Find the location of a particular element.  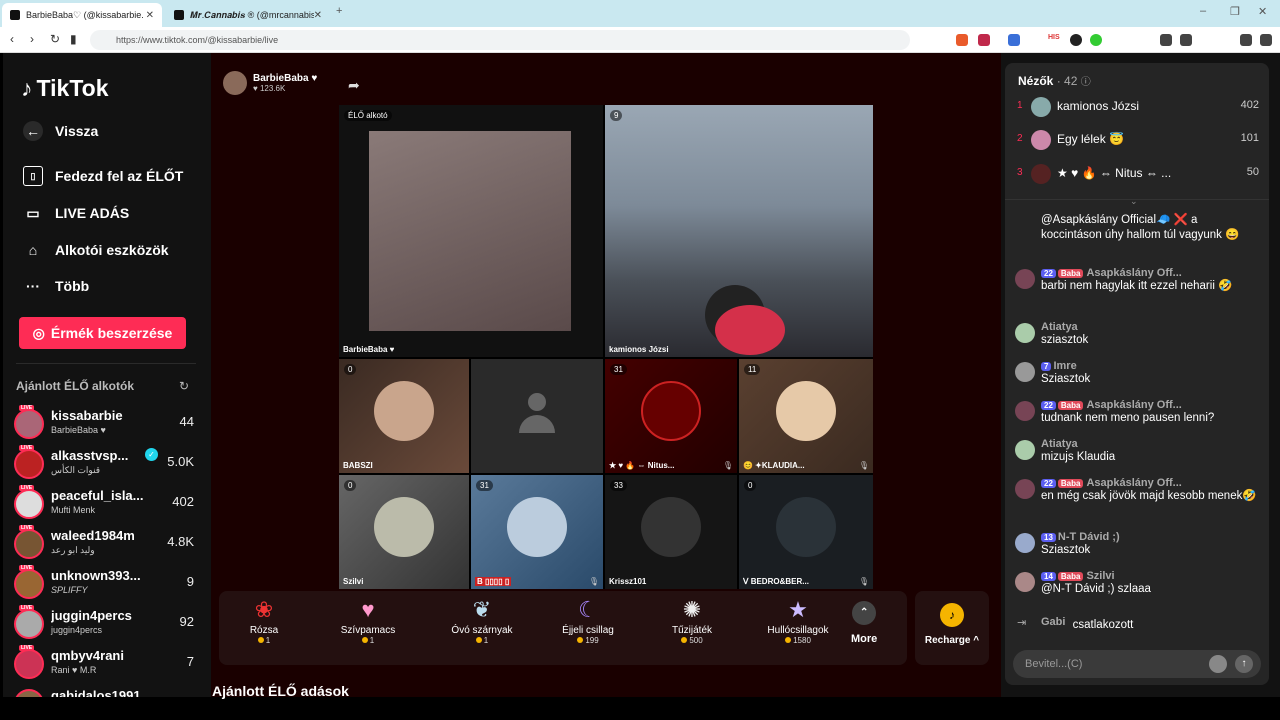

chat-input: Bevitel...(C) ↑ is located at coordinates (1137, 664).